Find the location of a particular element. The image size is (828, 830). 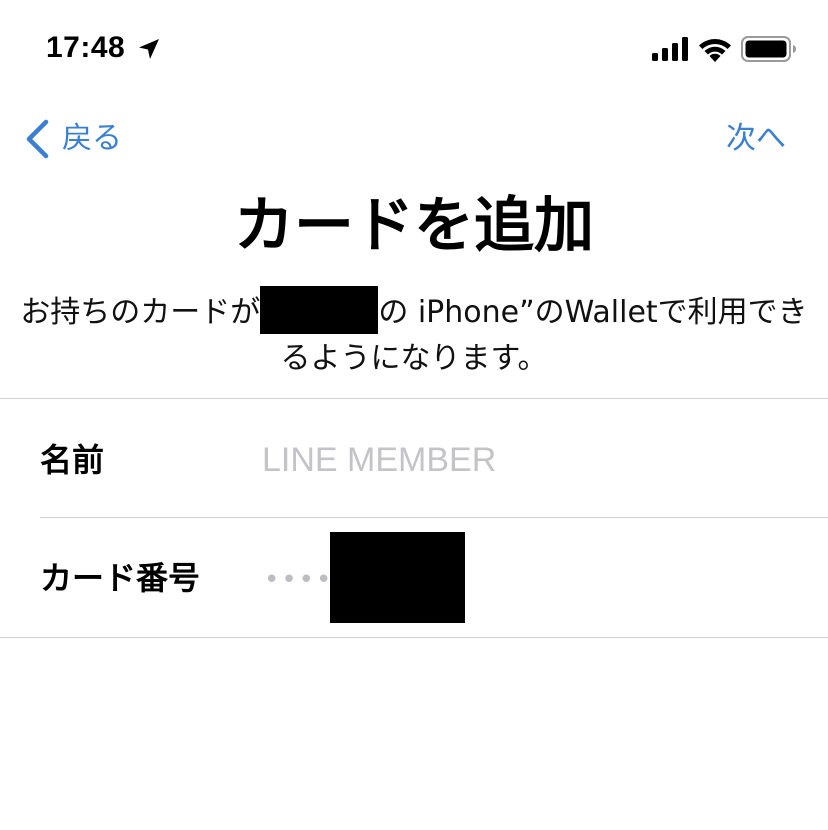

name-label: 名前 is located at coordinates (72, 460).